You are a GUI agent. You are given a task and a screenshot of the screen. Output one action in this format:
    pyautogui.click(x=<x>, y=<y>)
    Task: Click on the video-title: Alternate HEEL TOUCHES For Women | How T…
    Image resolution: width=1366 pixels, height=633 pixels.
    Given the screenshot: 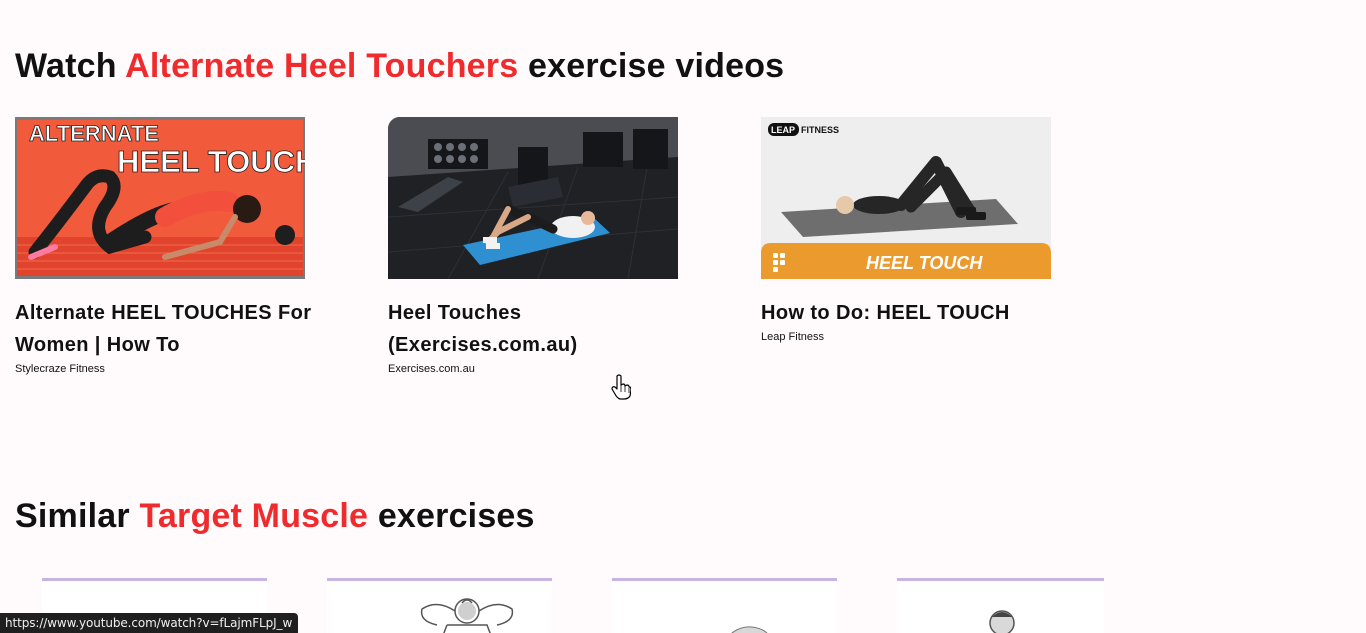 What is the action you would take?
    pyautogui.click(x=165, y=329)
    